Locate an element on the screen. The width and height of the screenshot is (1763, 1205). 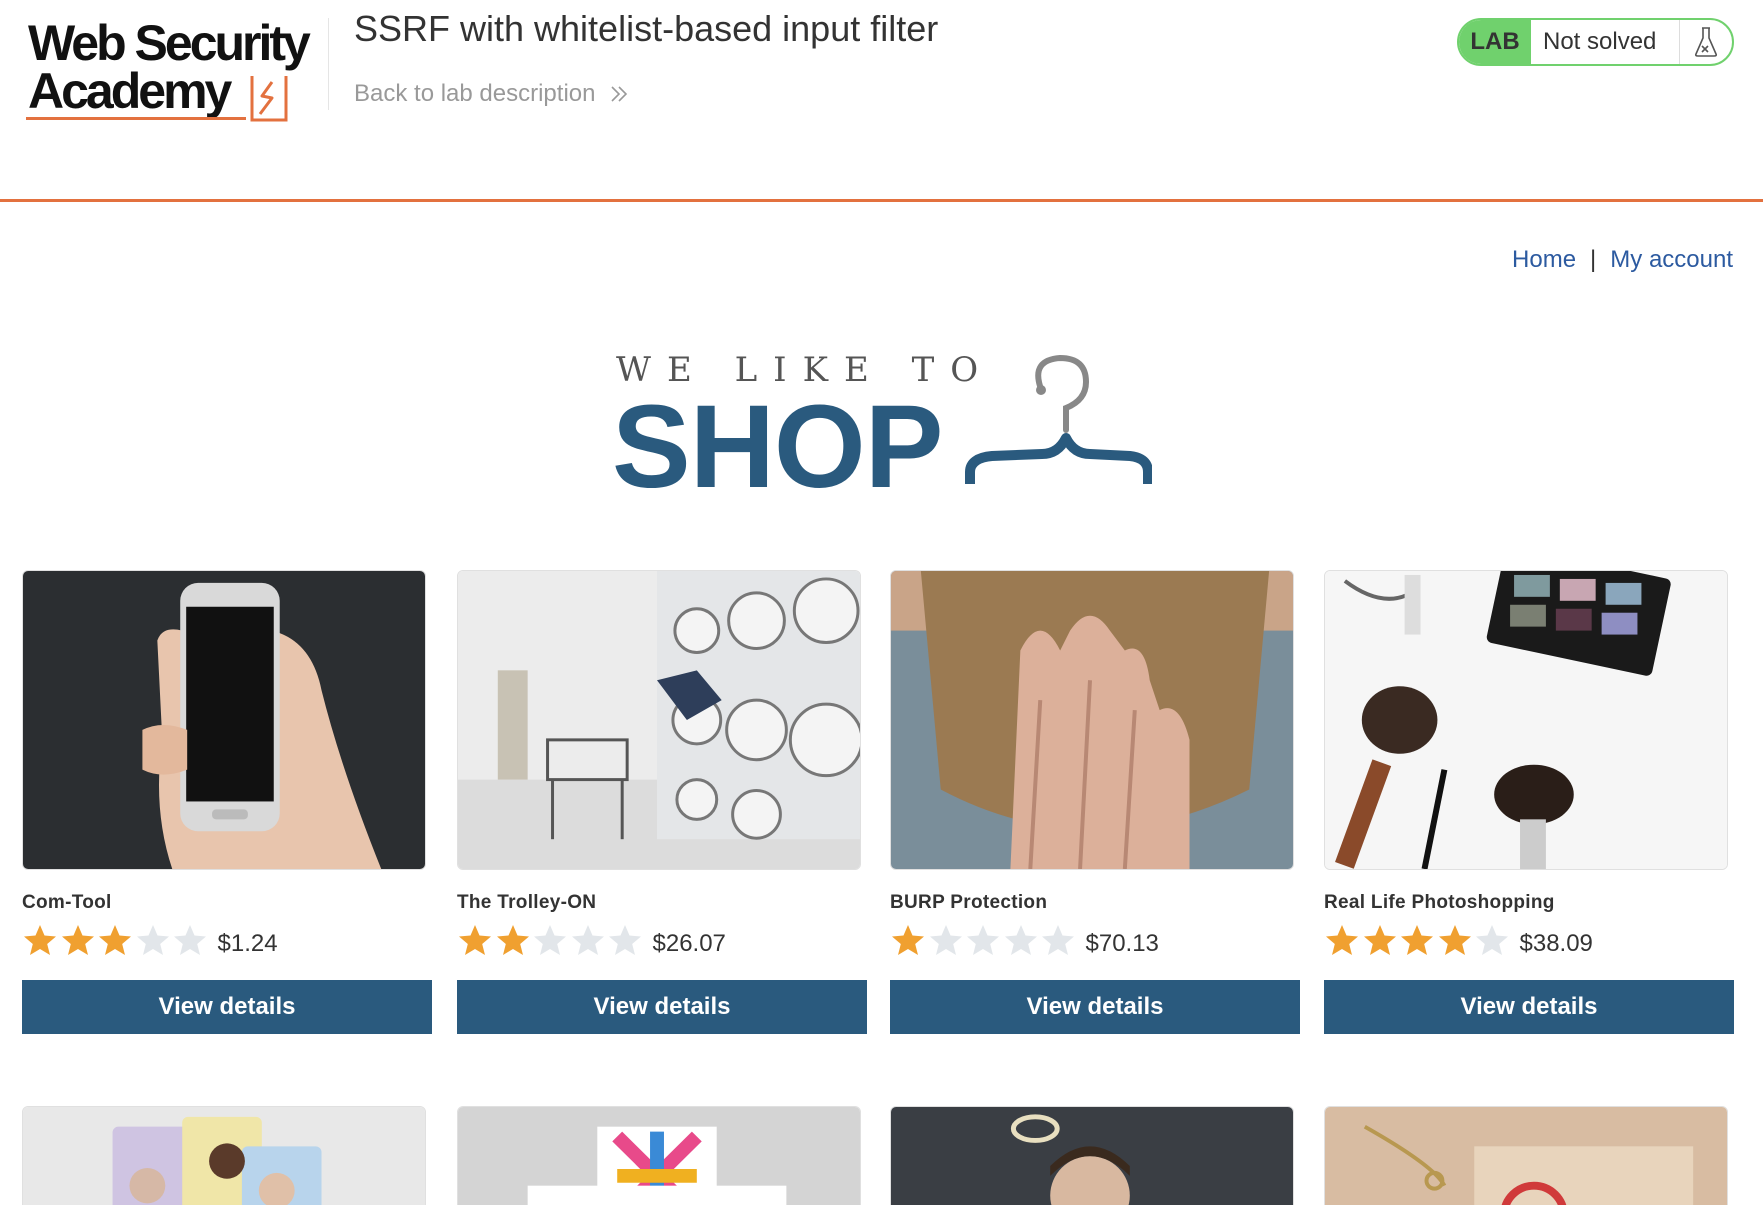
product-name: The Trolley-ON is located at coordinates (527, 902).